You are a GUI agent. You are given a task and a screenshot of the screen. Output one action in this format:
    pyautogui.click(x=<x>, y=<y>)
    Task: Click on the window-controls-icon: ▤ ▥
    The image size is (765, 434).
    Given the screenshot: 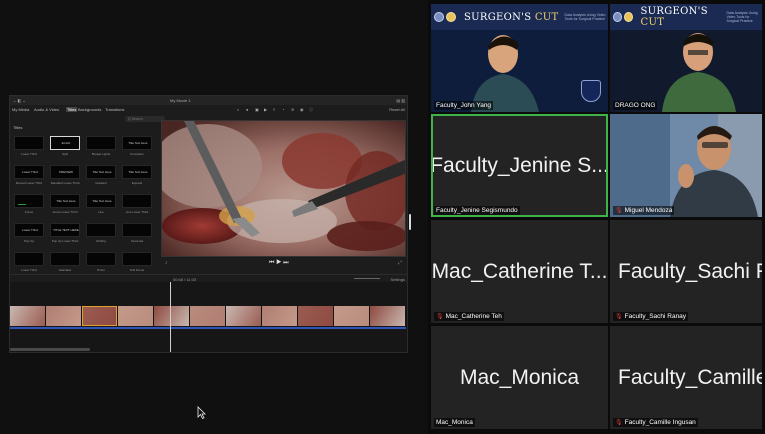 What is the action you would take?
    pyautogui.click(x=400, y=100)
    